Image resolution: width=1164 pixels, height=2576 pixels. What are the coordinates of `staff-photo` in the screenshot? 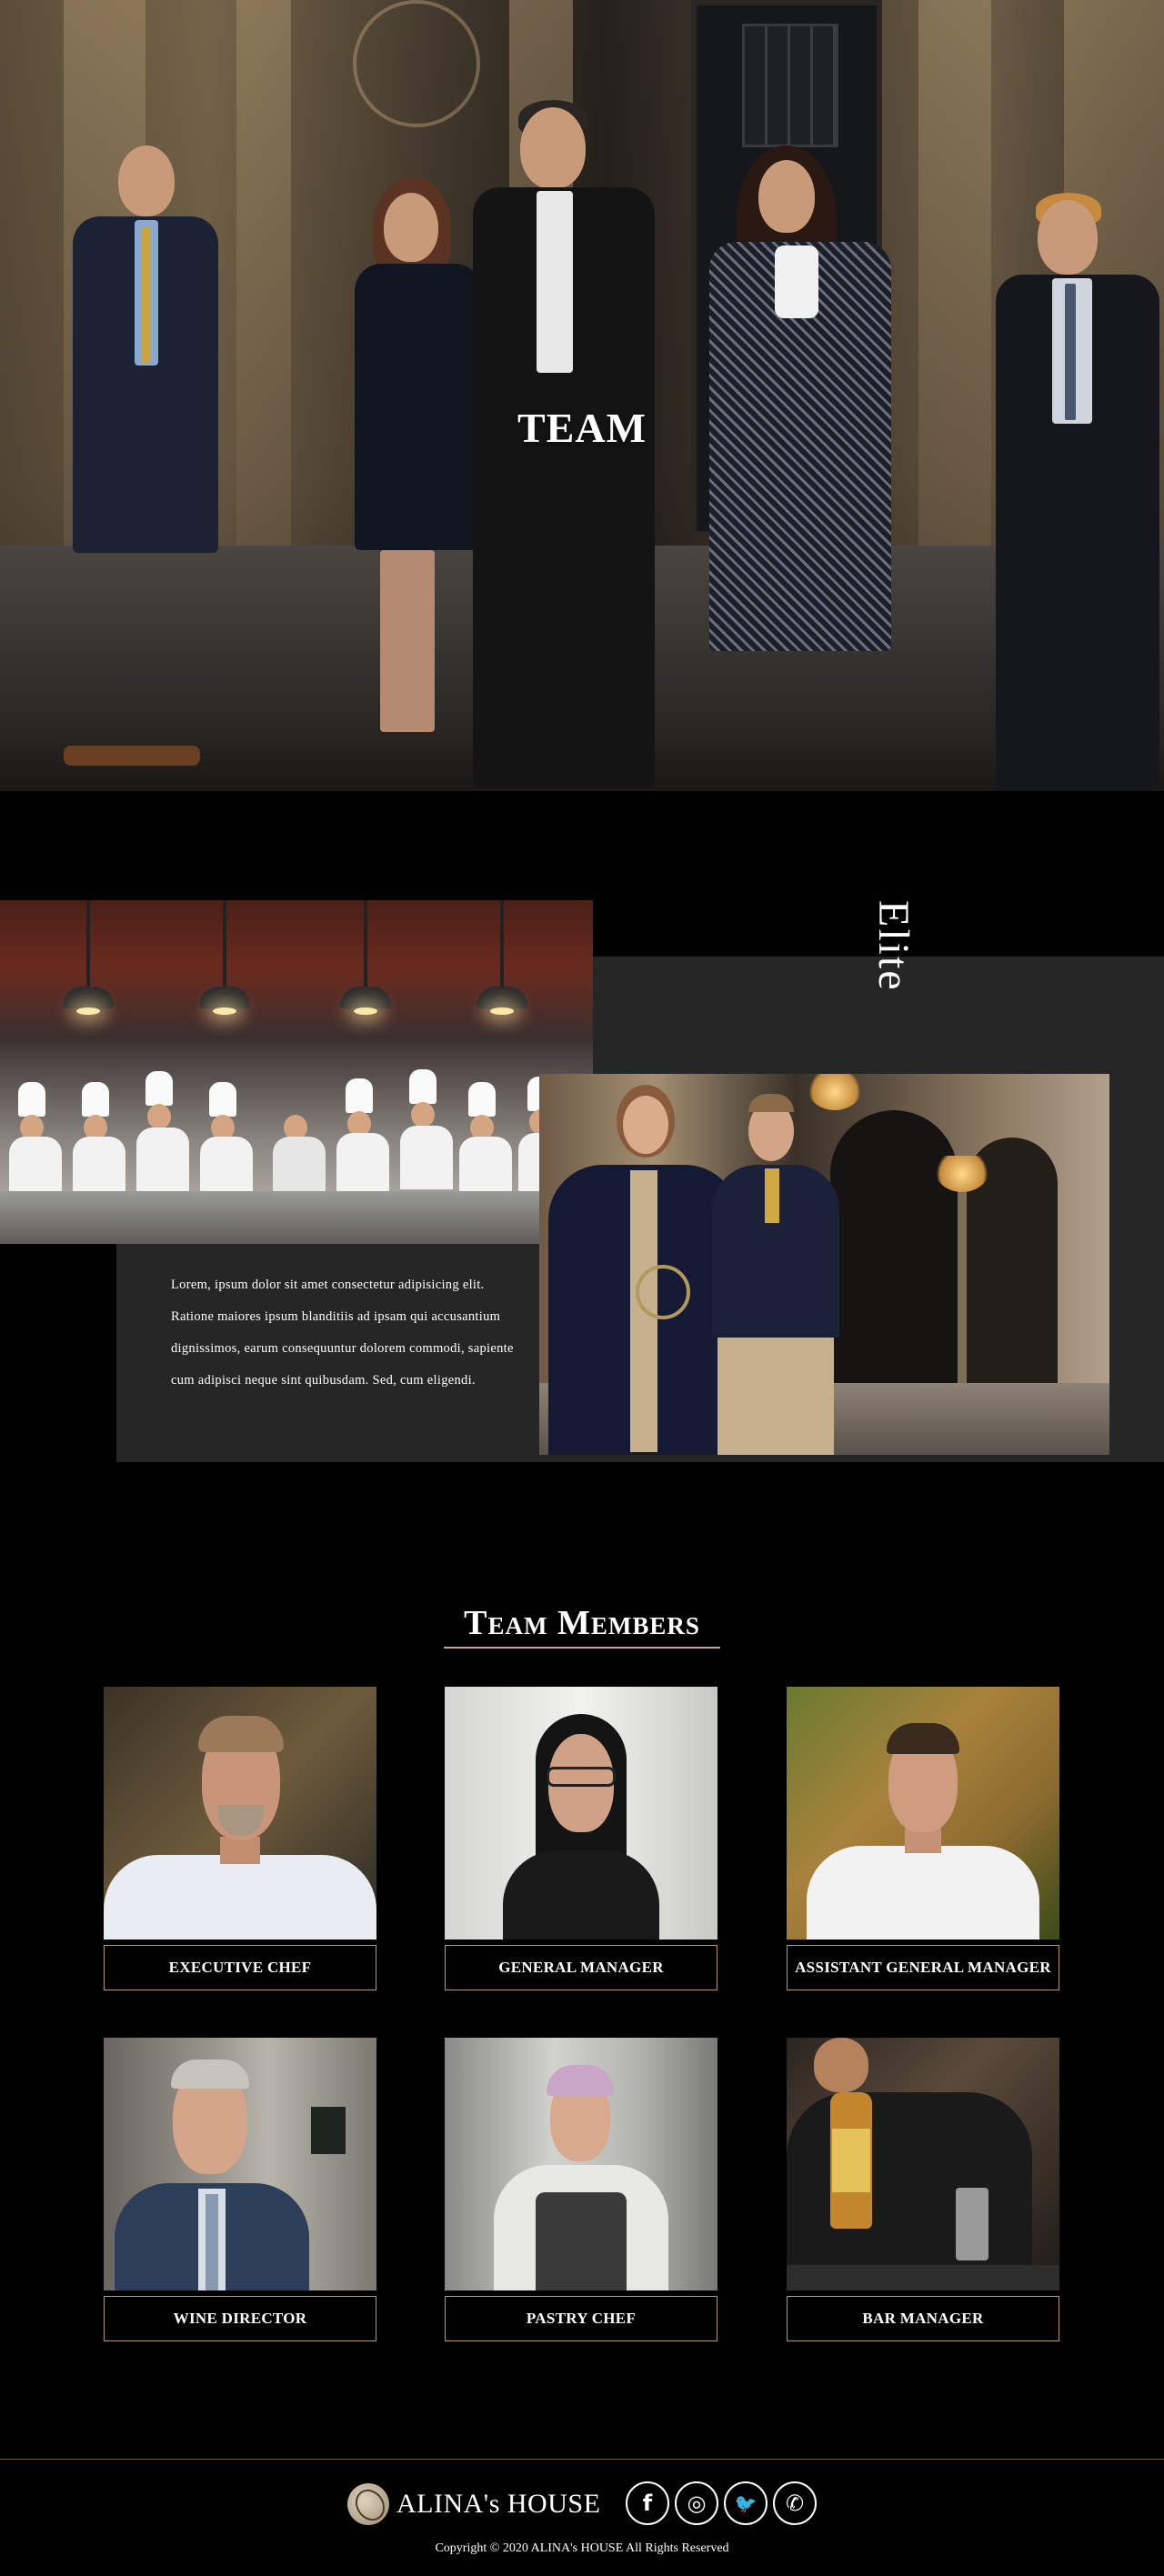 It's located at (824, 1264).